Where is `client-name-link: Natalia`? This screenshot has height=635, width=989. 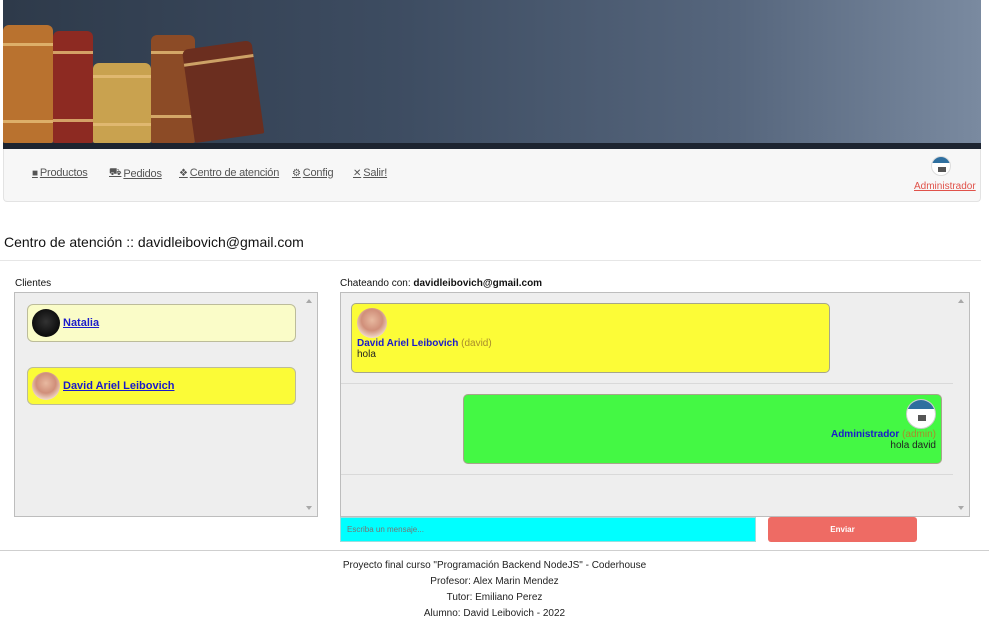
client-name-link: Natalia is located at coordinates (81, 323).